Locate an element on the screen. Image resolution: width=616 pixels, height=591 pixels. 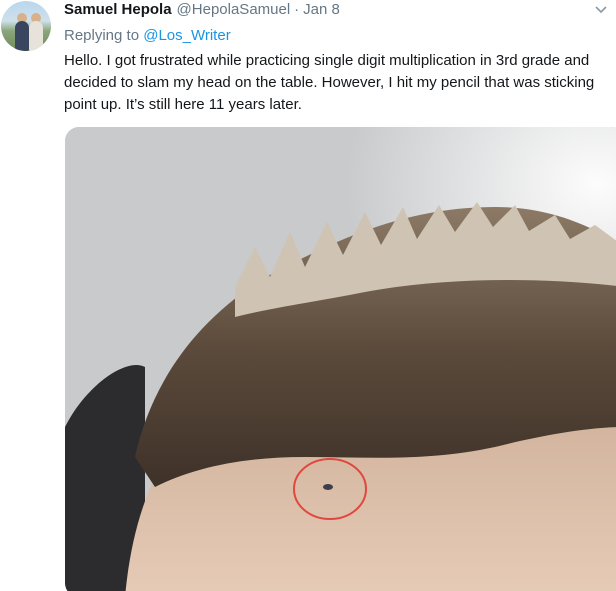
chevron-down-icon is located at coordinates (601, 10).